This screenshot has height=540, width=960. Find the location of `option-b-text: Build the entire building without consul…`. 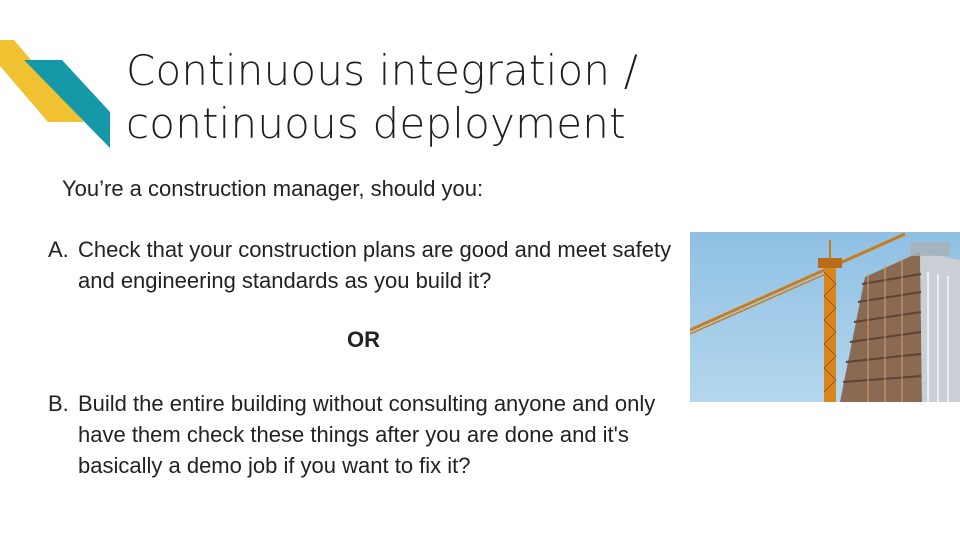

option-b-text: Build the entire building without consul… is located at coordinates (367, 434).